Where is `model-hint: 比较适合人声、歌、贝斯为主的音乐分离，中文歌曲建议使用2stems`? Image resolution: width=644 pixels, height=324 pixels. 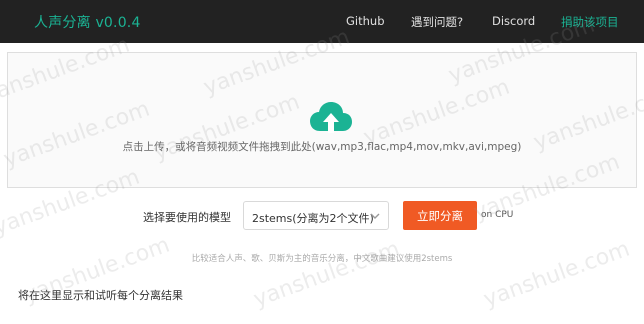 model-hint: 比较适合人声、歌、贝斯为主的音乐分离，中文歌曲建议使用2stems is located at coordinates (322, 259).